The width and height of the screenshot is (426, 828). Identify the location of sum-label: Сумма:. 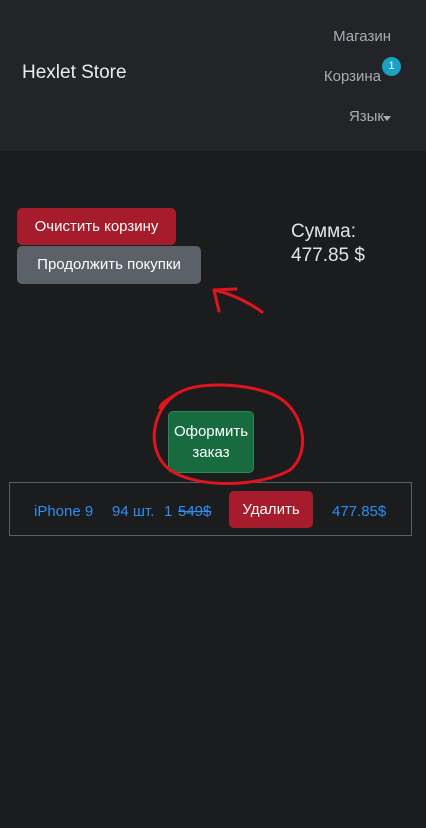
(323, 231).